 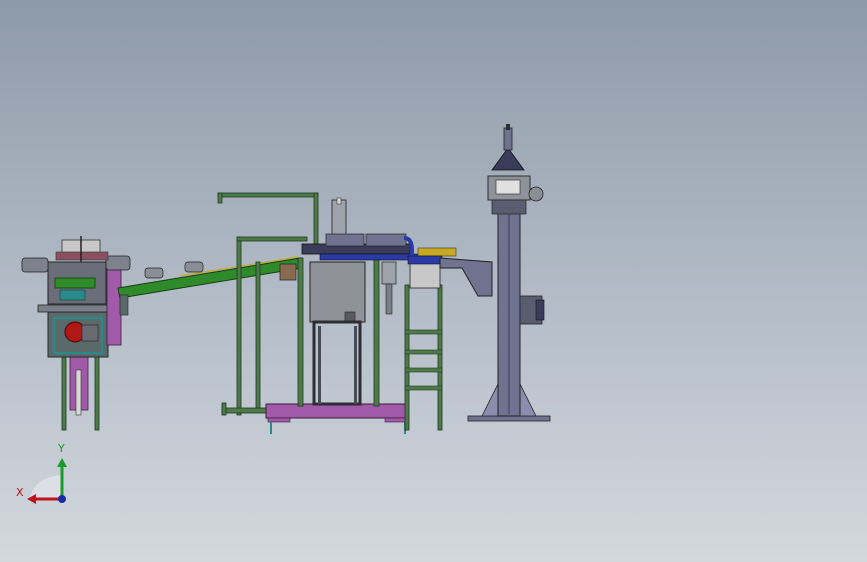 I want to click on y-axis-label: Y, so click(x=61, y=448).